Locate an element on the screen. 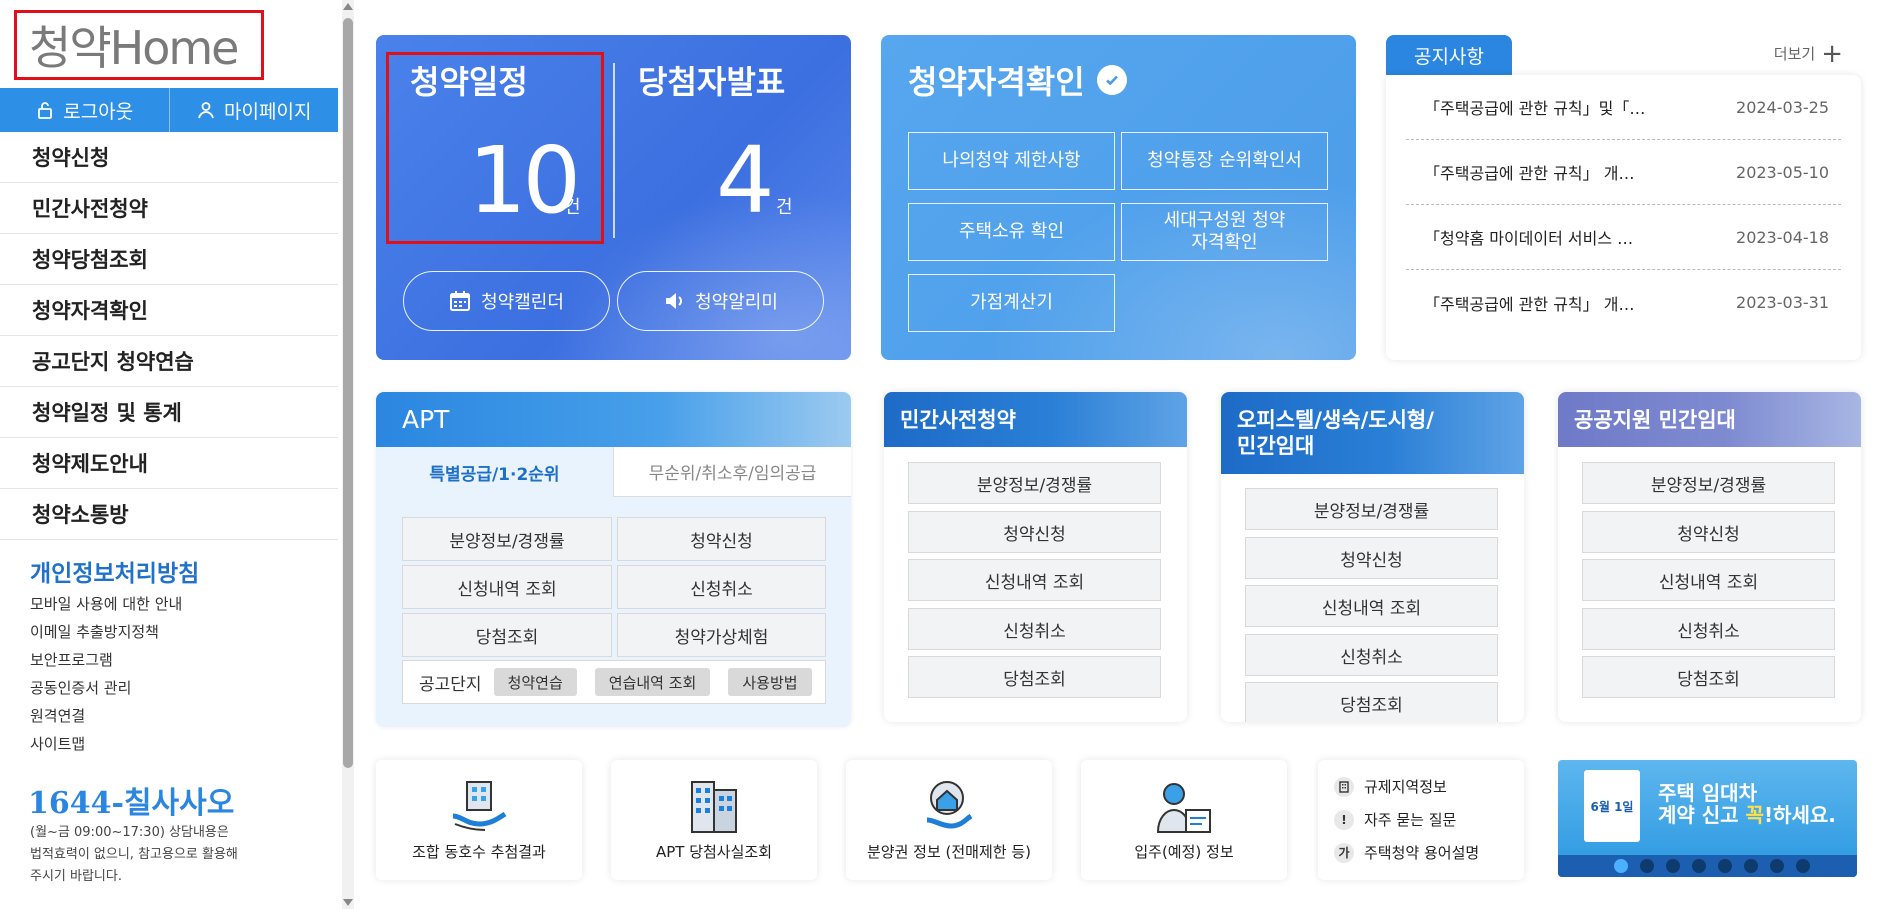 The height and width of the screenshot is (909, 1877). banner-title-line: 계약 신고 꼭!하세요. is located at coordinates (1747, 815).